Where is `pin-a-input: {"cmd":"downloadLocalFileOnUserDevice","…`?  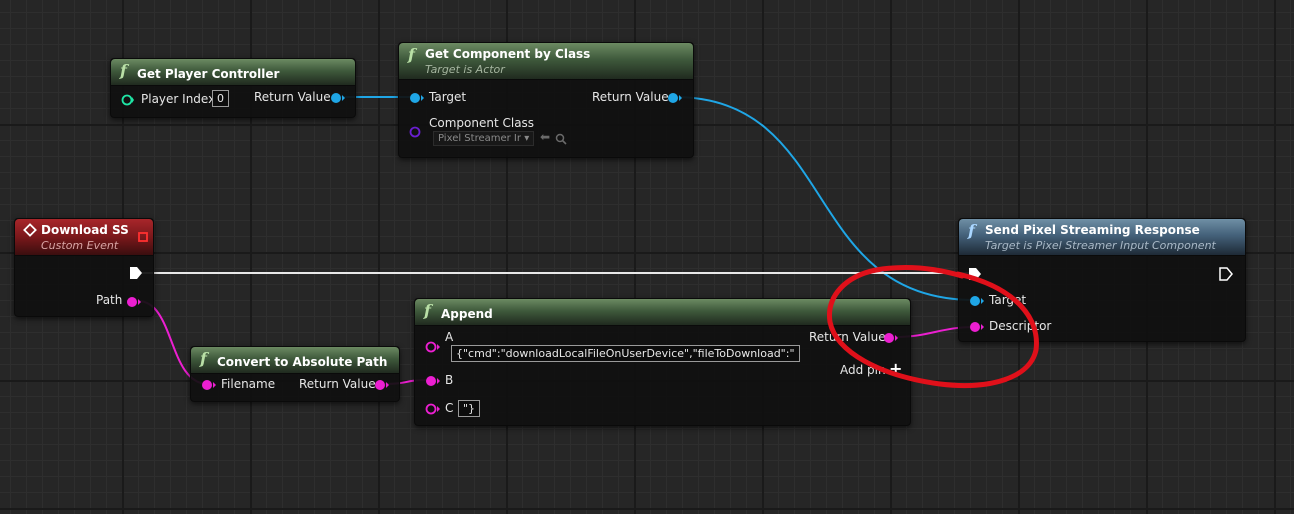 pin-a-input: {"cmd":"downloadLocalFileOnUserDevice","… is located at coordinates (625, 353).